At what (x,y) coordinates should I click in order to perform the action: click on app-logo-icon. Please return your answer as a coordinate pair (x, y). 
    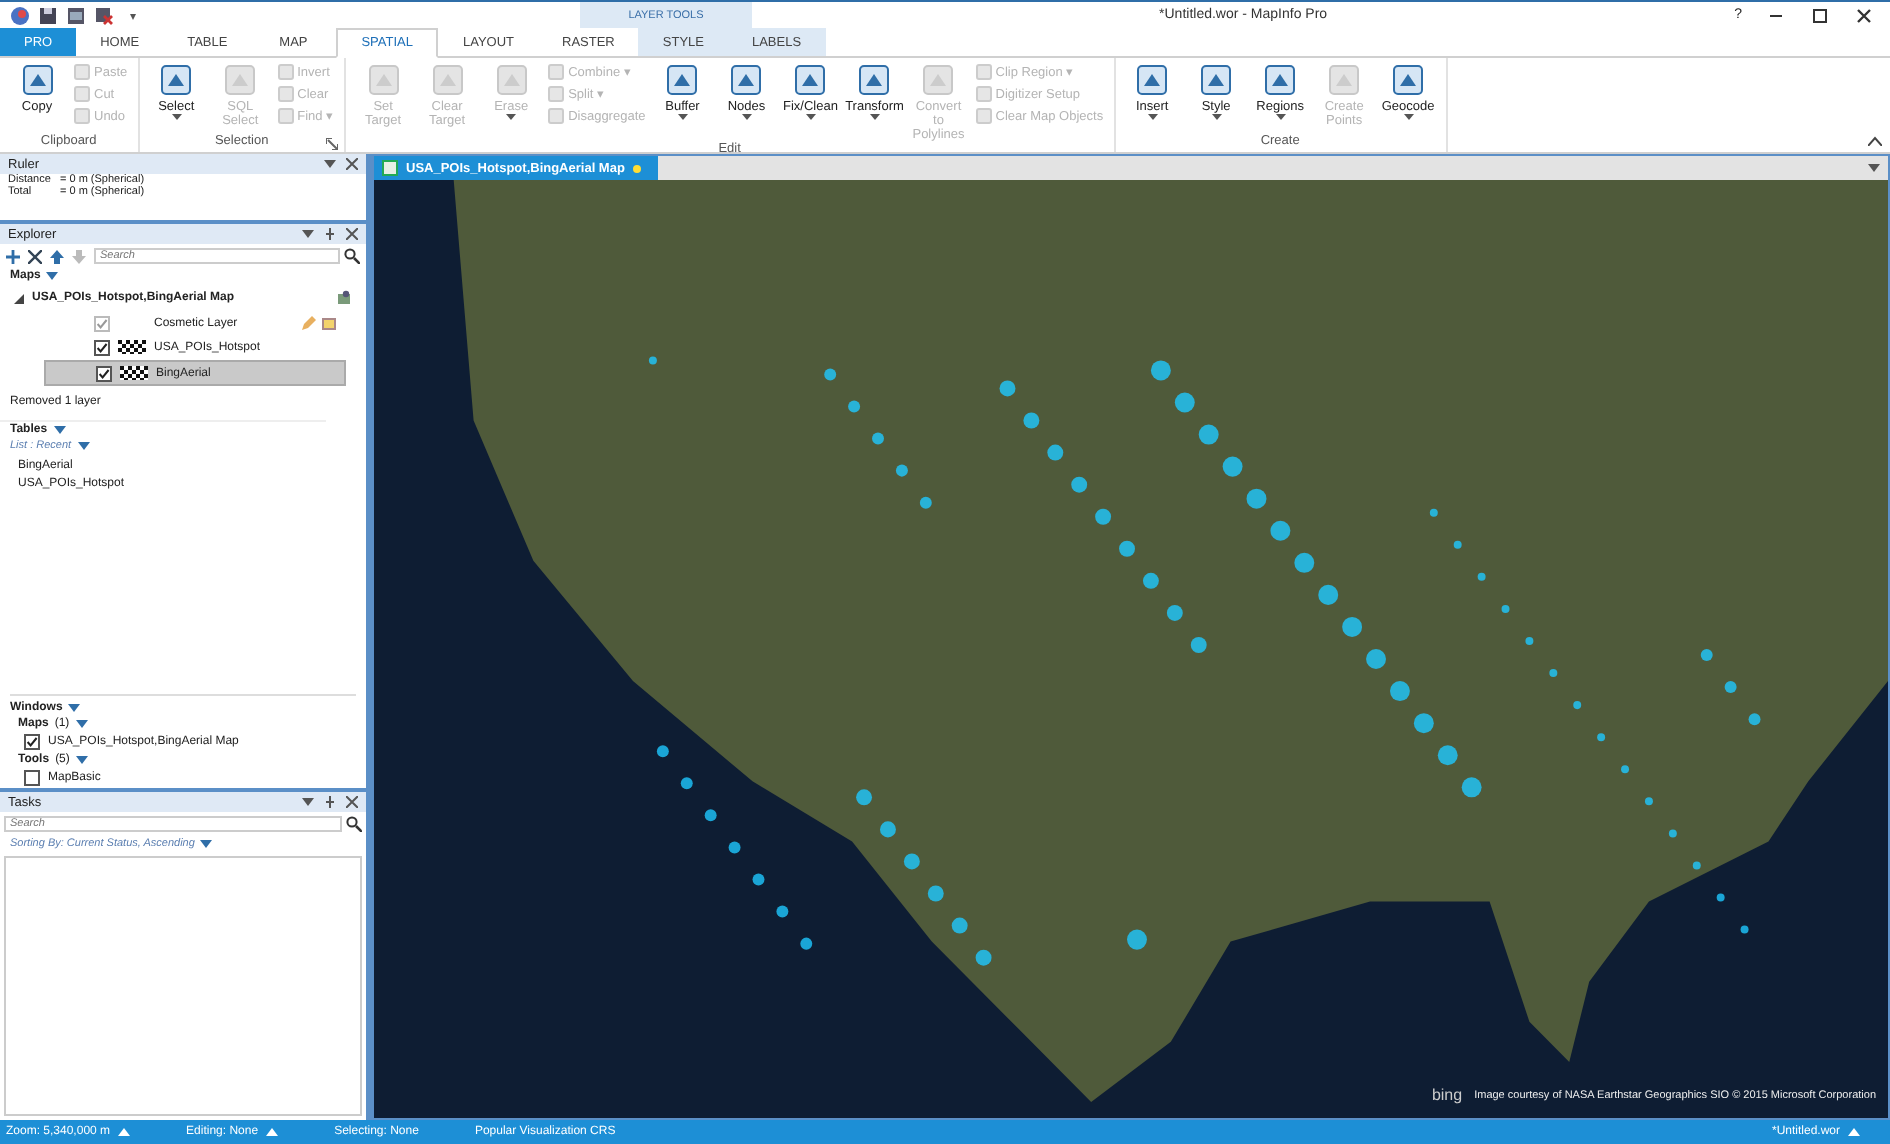
    Looking at the image, I should click on (20, 15).